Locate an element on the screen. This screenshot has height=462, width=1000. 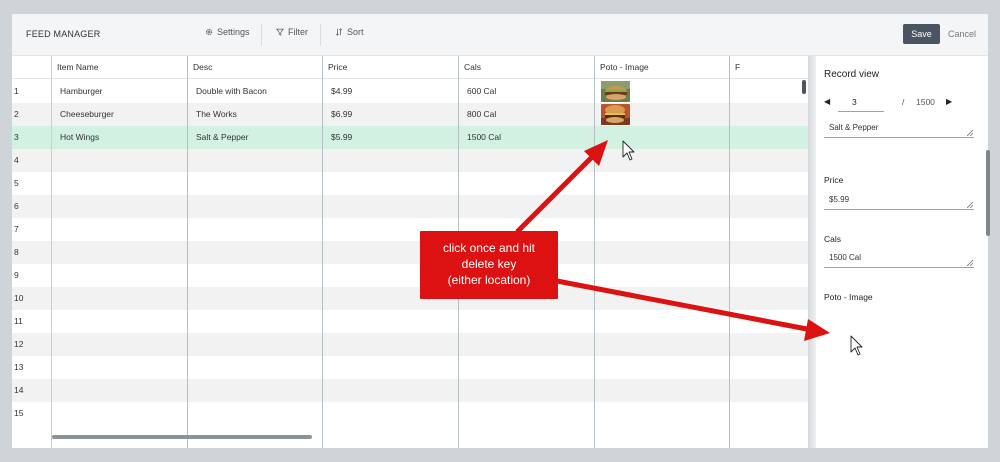
cell-desc: Double with Bacon is located at coordinates (255, 91).